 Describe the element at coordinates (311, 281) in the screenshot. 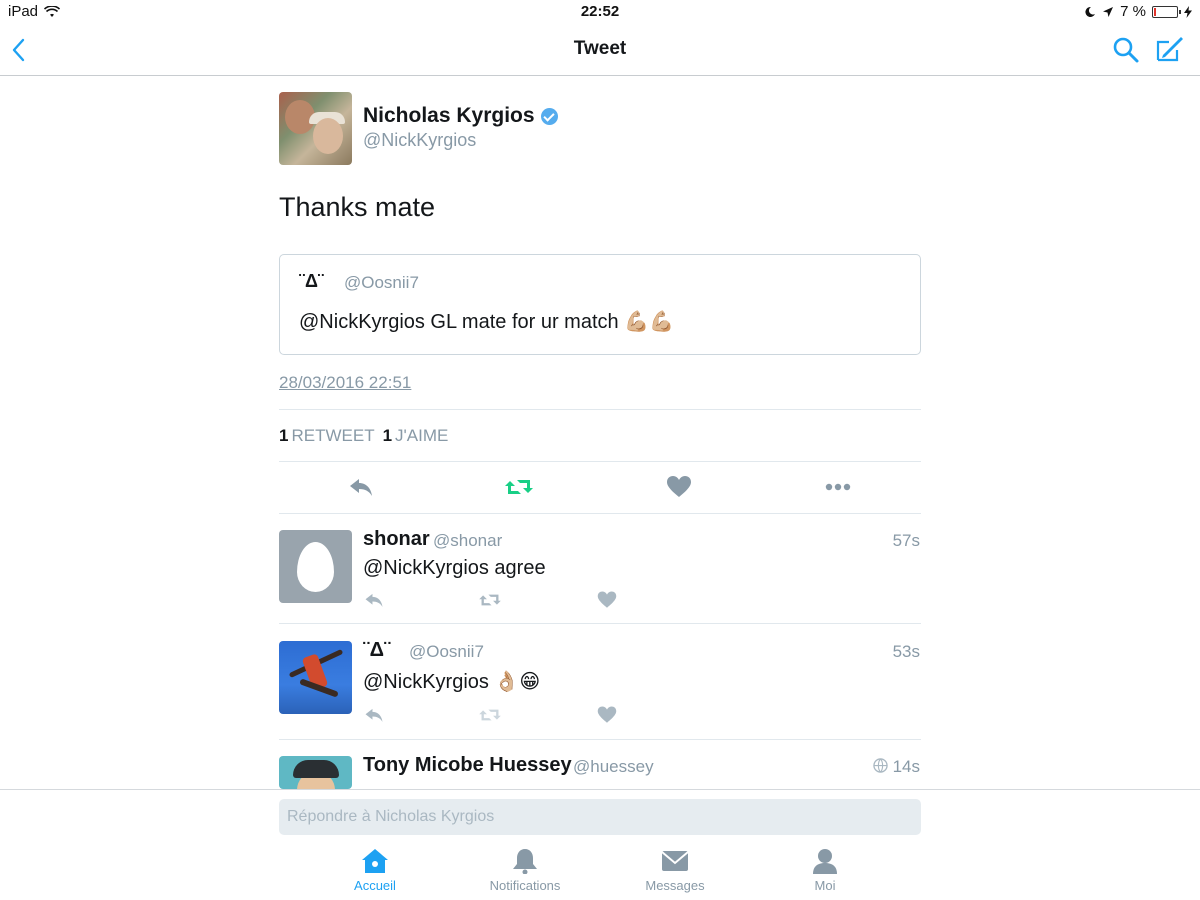

I see `quoted-author-name: ¨Δ¨` at that location.